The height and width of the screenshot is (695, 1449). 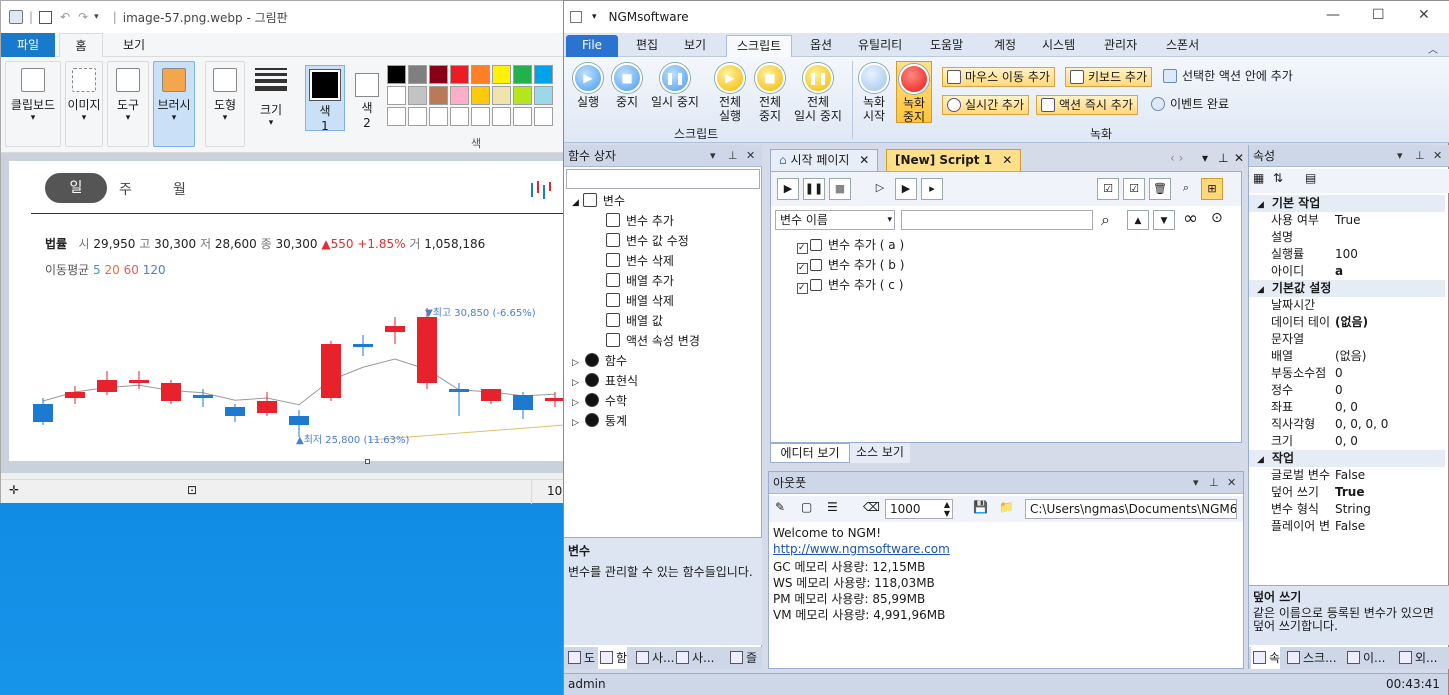 What do you see at coordinates (1310, 178) in the screenshot?
I see `property-pages-icon: ▤` at bounding box center [1310, 178].